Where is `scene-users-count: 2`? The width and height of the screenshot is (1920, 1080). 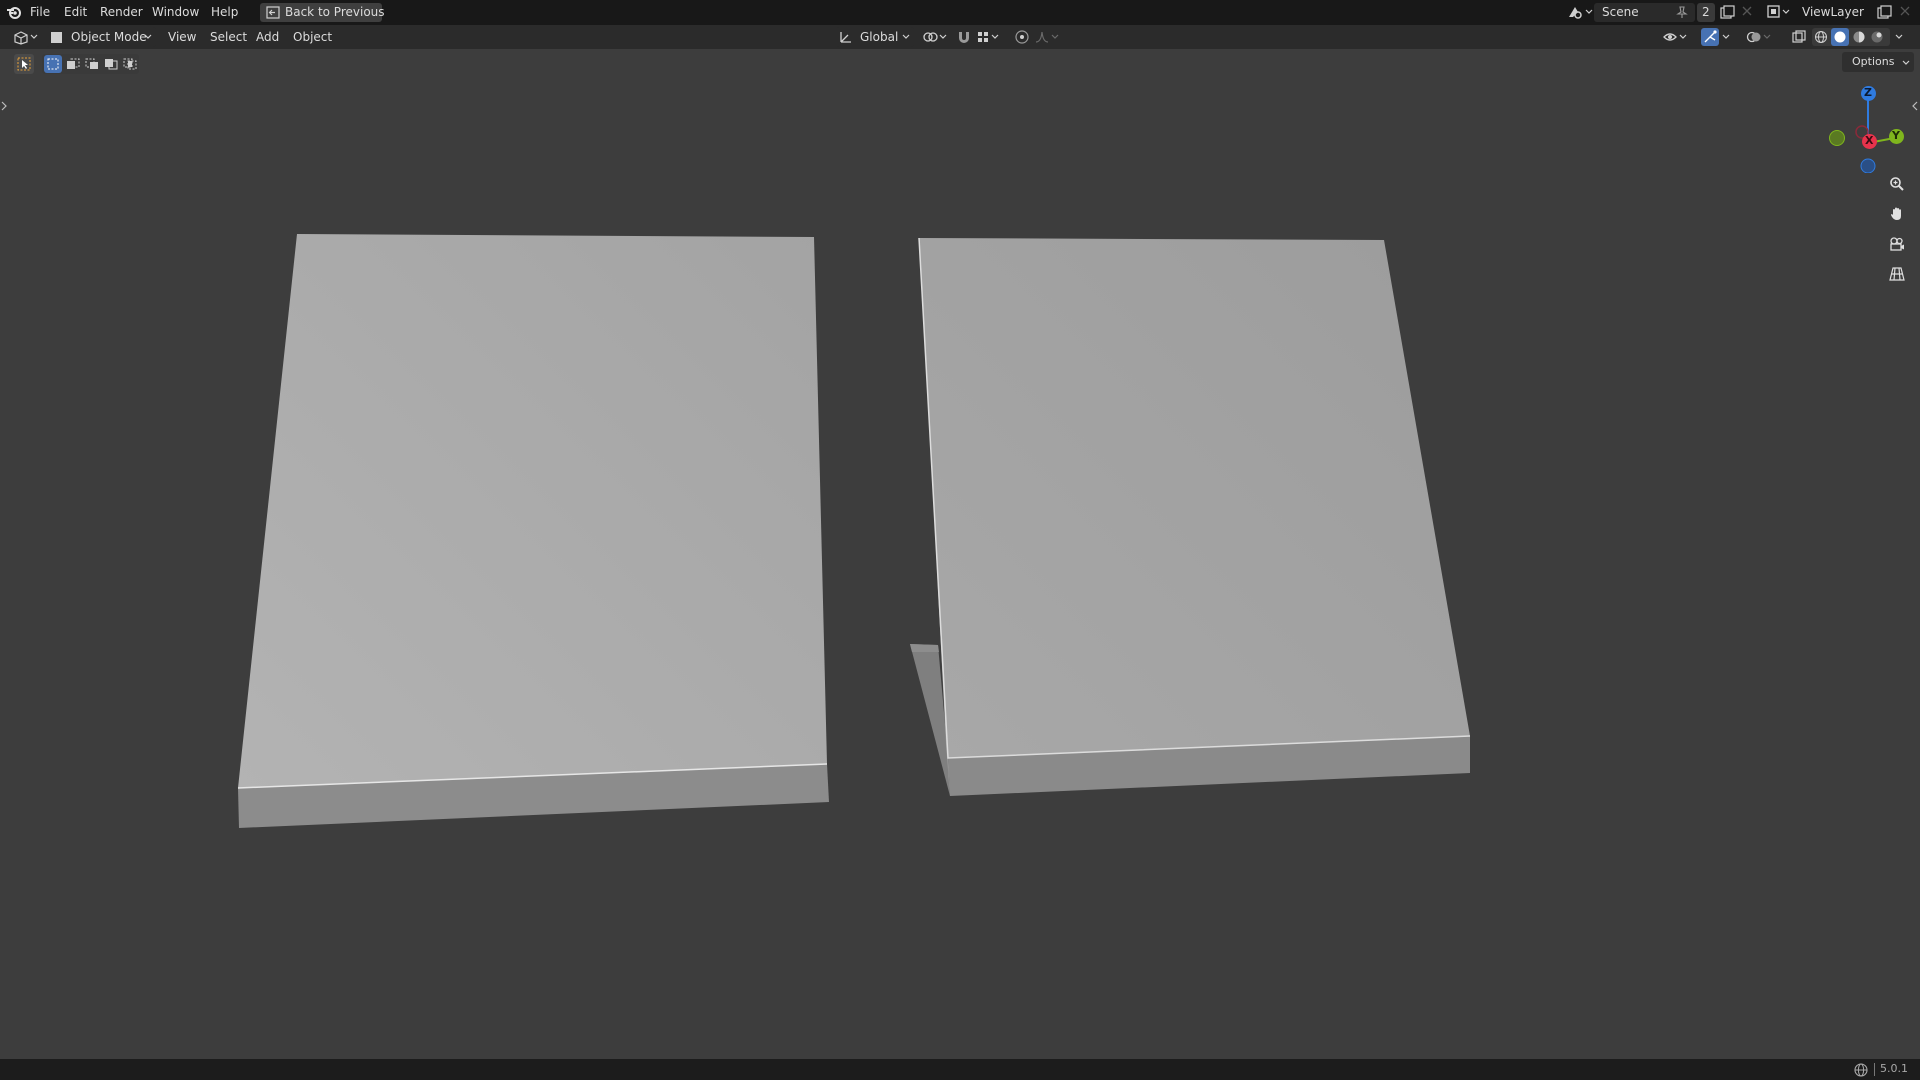 scene-users-count: 2 is located at coordinates (1706, 12).